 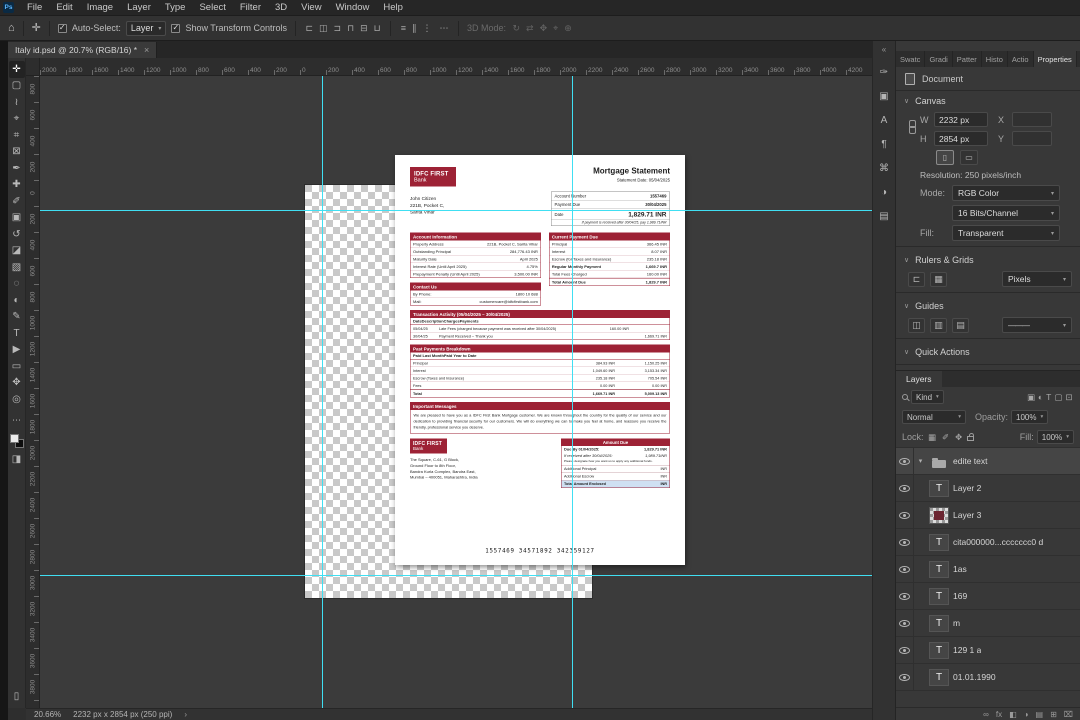 I want to click on shape-tool: ▭, so click(x=17, y=366).